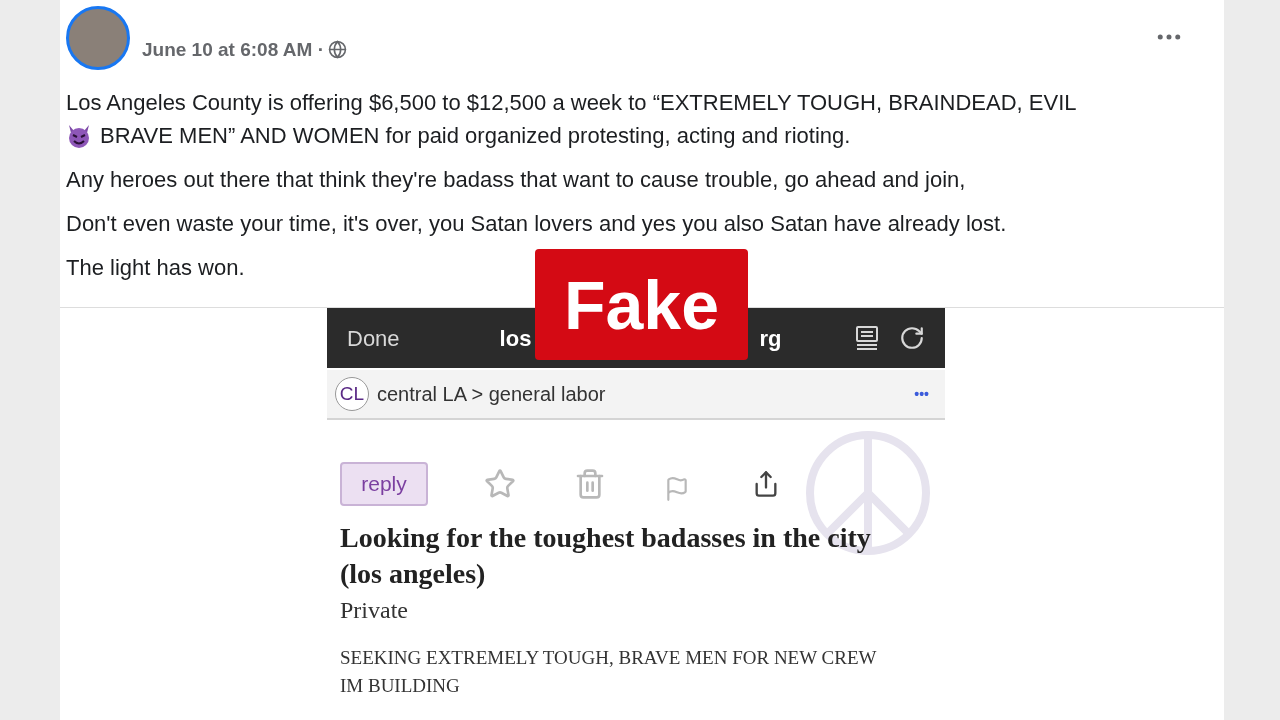 Image resolution: width=1280 pixels, height=720 pixels. Describe the element at coordinates (516, 180) in the screenshot. I see `post-text: Any heroes out there that think they're badass that want to cause trouble, go ahead and join,` at that location.